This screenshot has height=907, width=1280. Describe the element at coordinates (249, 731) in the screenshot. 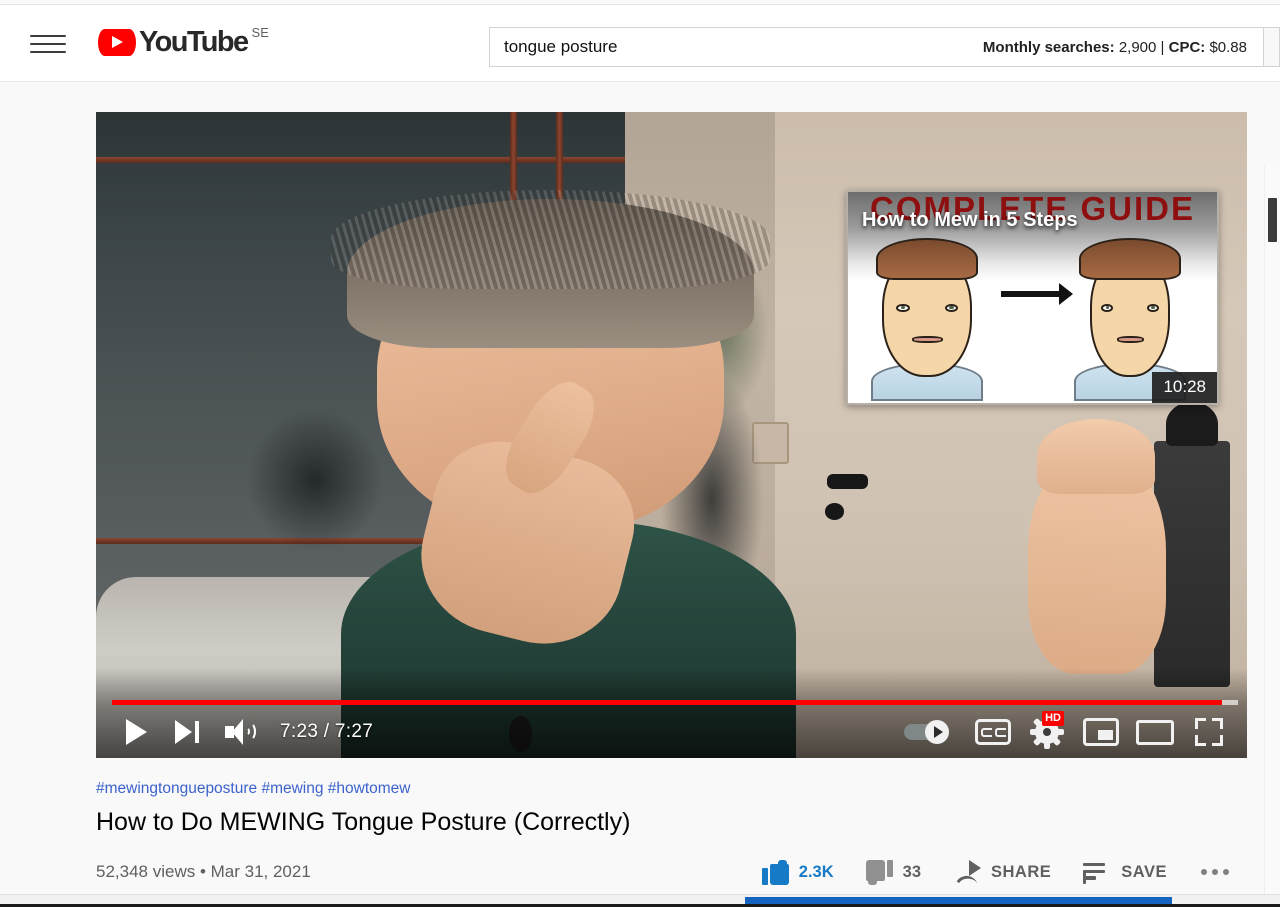

I see `sound-wave` at that location.